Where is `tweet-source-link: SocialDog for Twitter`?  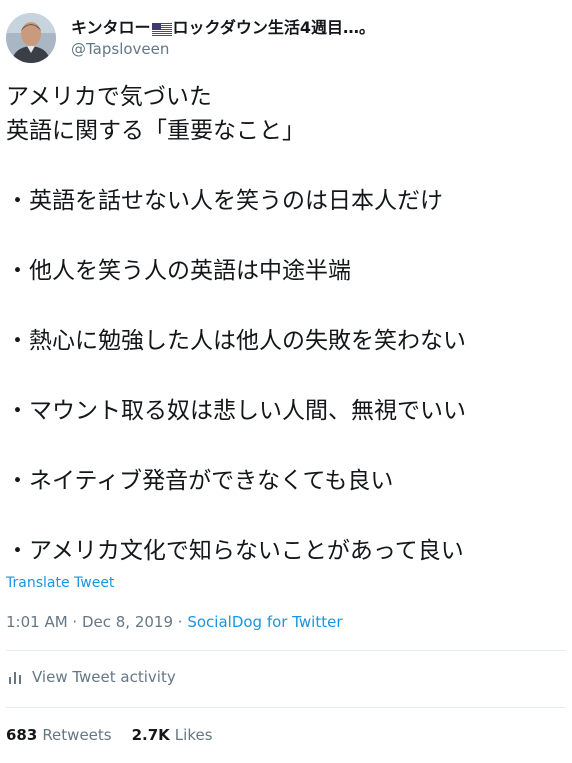 tweet-source-link: SocialDog for Twitter is located at coordinates (264, 622).